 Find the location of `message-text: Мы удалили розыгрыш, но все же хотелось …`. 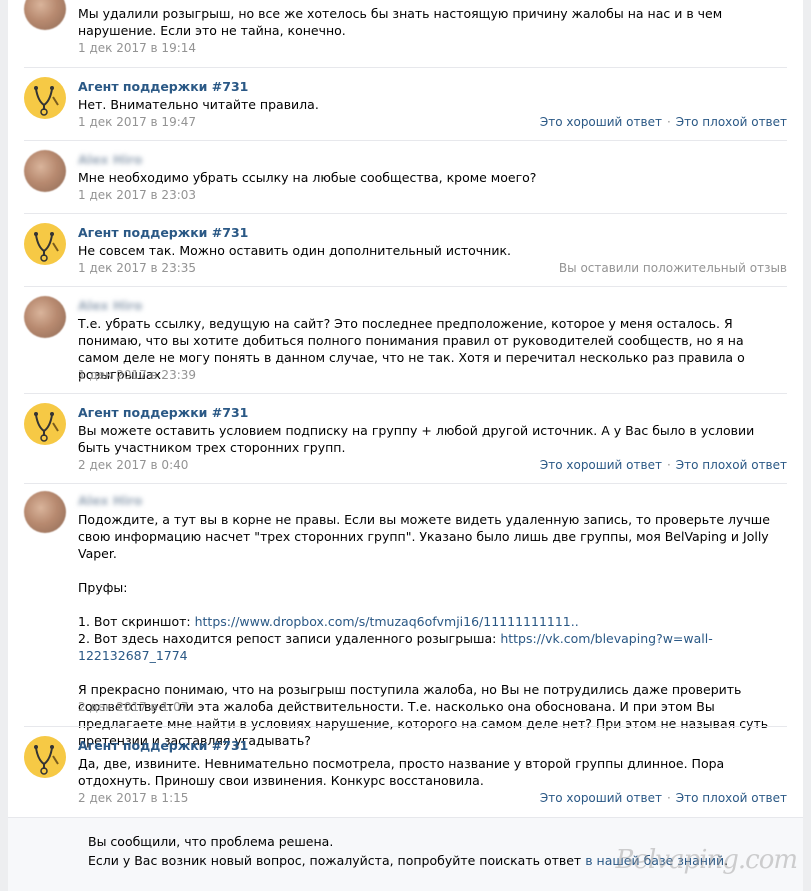

message-text: Мы удалили розыгрыш, но все же хотелось … is located at coordinates (400, 22).